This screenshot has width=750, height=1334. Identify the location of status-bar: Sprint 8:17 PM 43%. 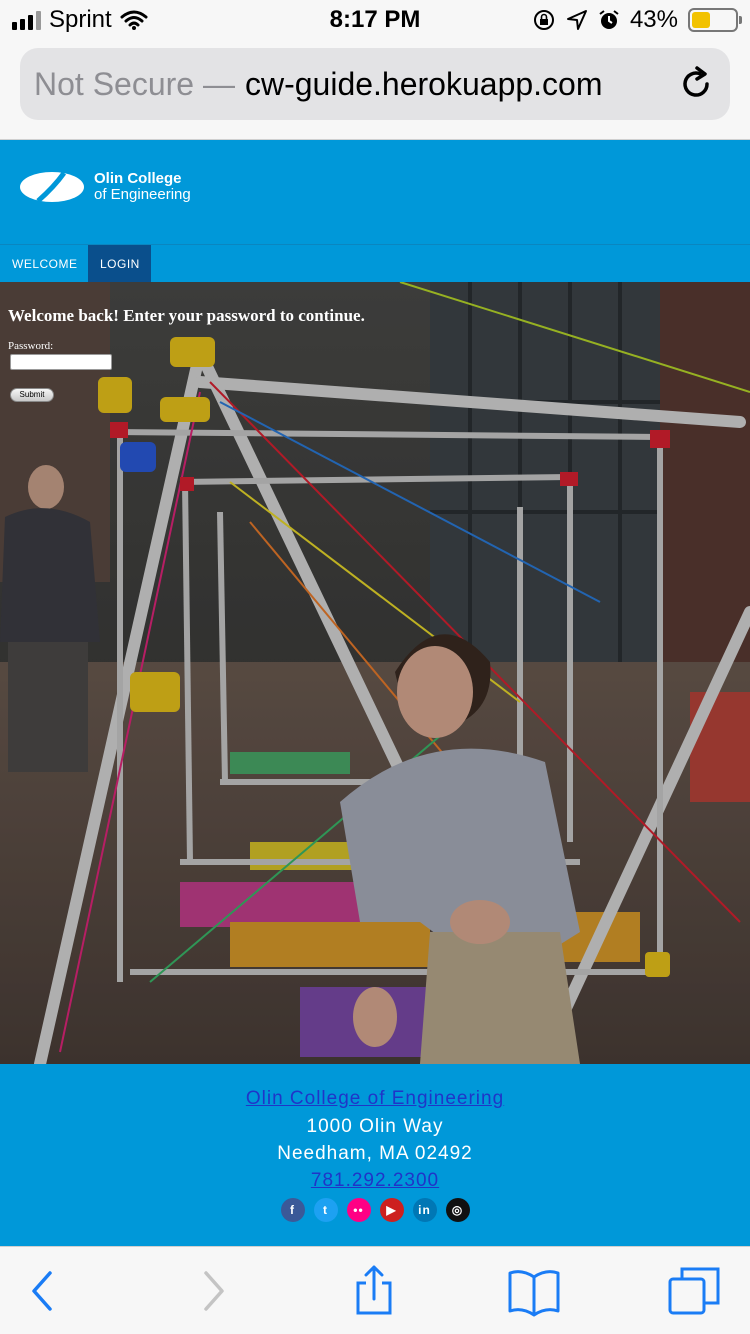
(375, 20).